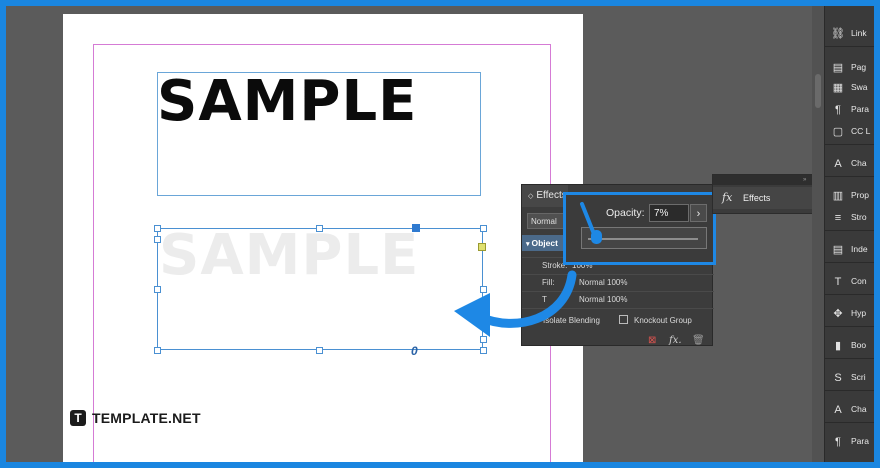 This screenshot has width=880, height=468. What do you see at coordinates (515, 303) in the screenshot?
I see `curved-arrow-icon` at bounding box center [515, 303].